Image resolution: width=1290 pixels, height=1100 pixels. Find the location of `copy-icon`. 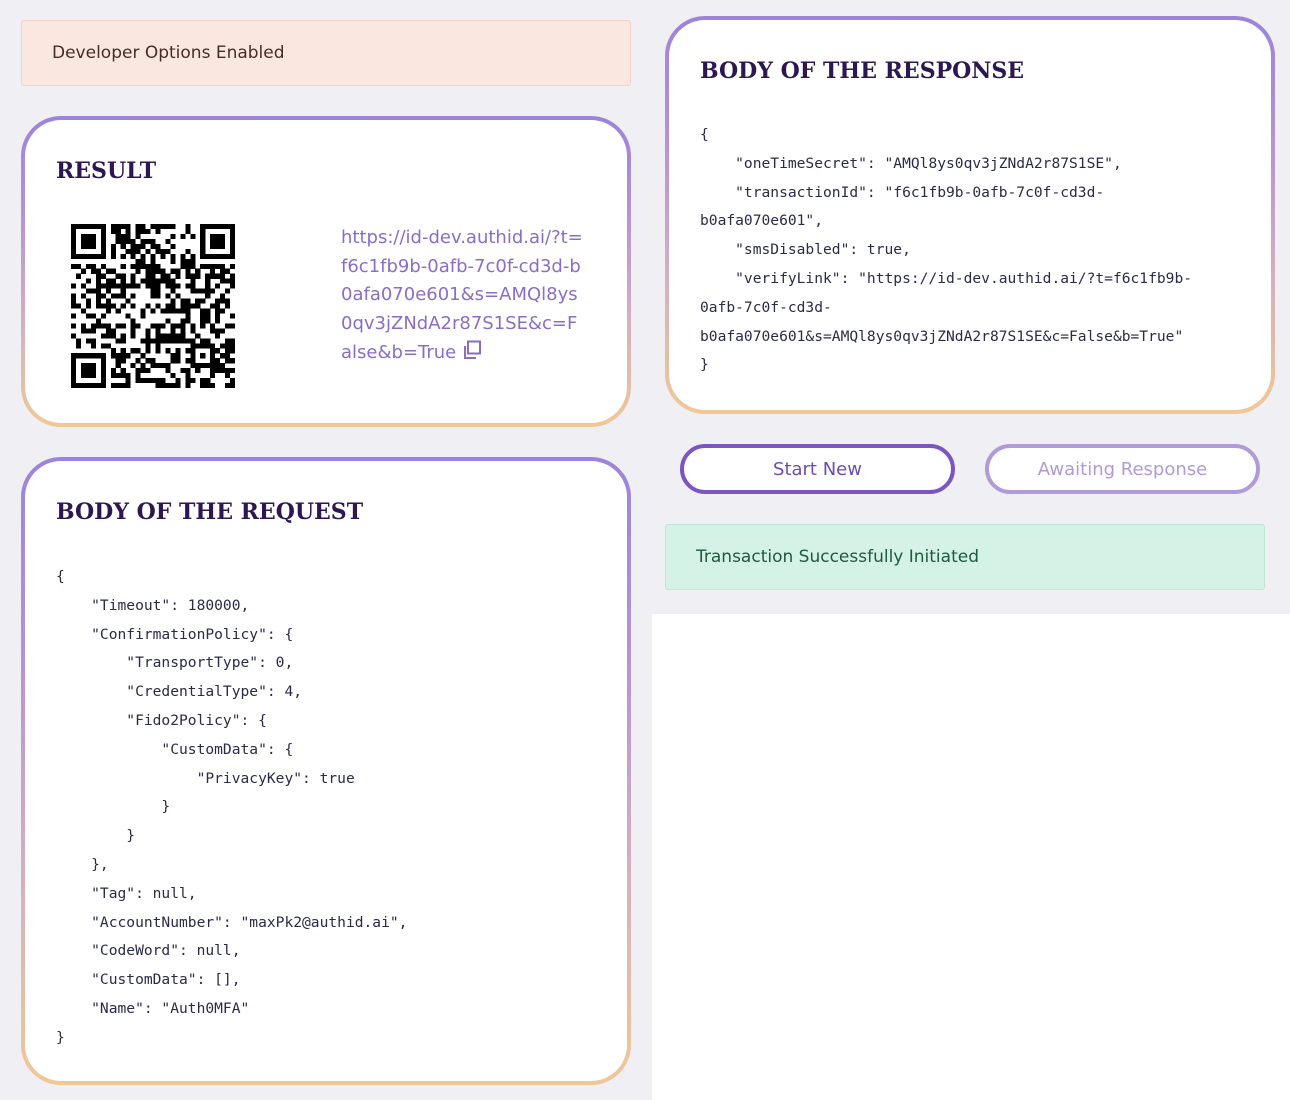

copy-icon is located at coordinates (472, 350).